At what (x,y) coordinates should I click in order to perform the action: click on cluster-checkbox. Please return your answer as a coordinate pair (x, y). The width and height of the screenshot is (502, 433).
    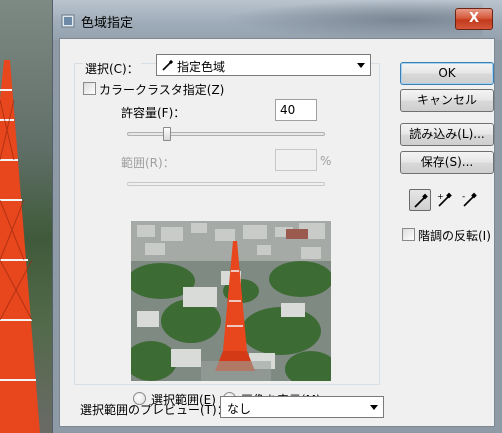
    Looking at the image, I should click on (89, 88).